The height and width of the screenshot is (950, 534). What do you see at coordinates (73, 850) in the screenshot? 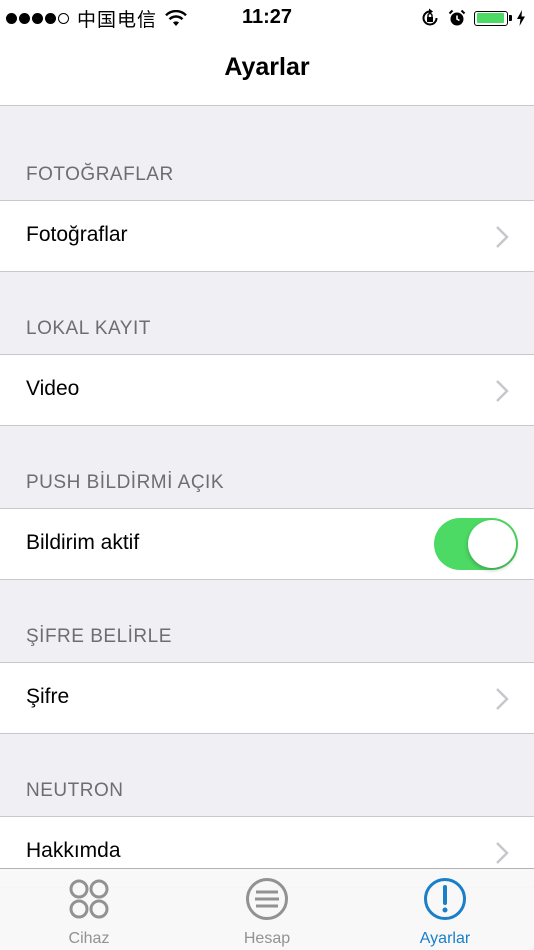
I see `row-label: Hakkımda` at bounding box center [73, 850].